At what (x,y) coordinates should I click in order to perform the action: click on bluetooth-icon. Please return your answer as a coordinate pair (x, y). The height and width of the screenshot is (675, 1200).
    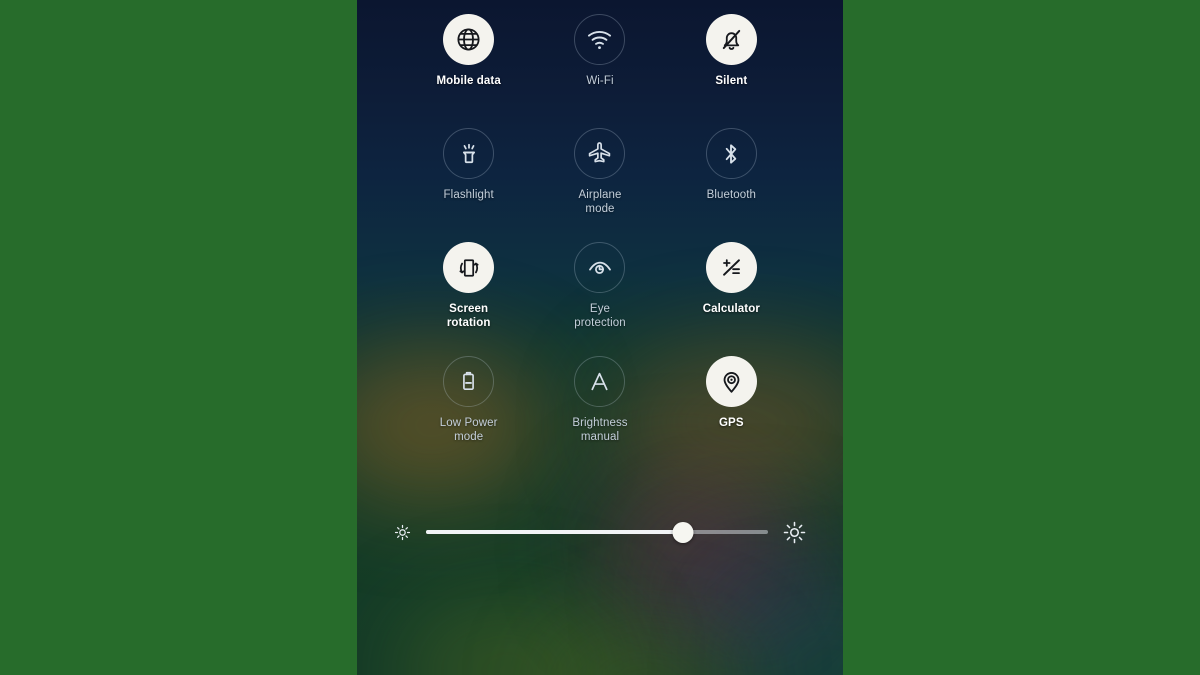
    Looking at the image, I should click on (731, 153).